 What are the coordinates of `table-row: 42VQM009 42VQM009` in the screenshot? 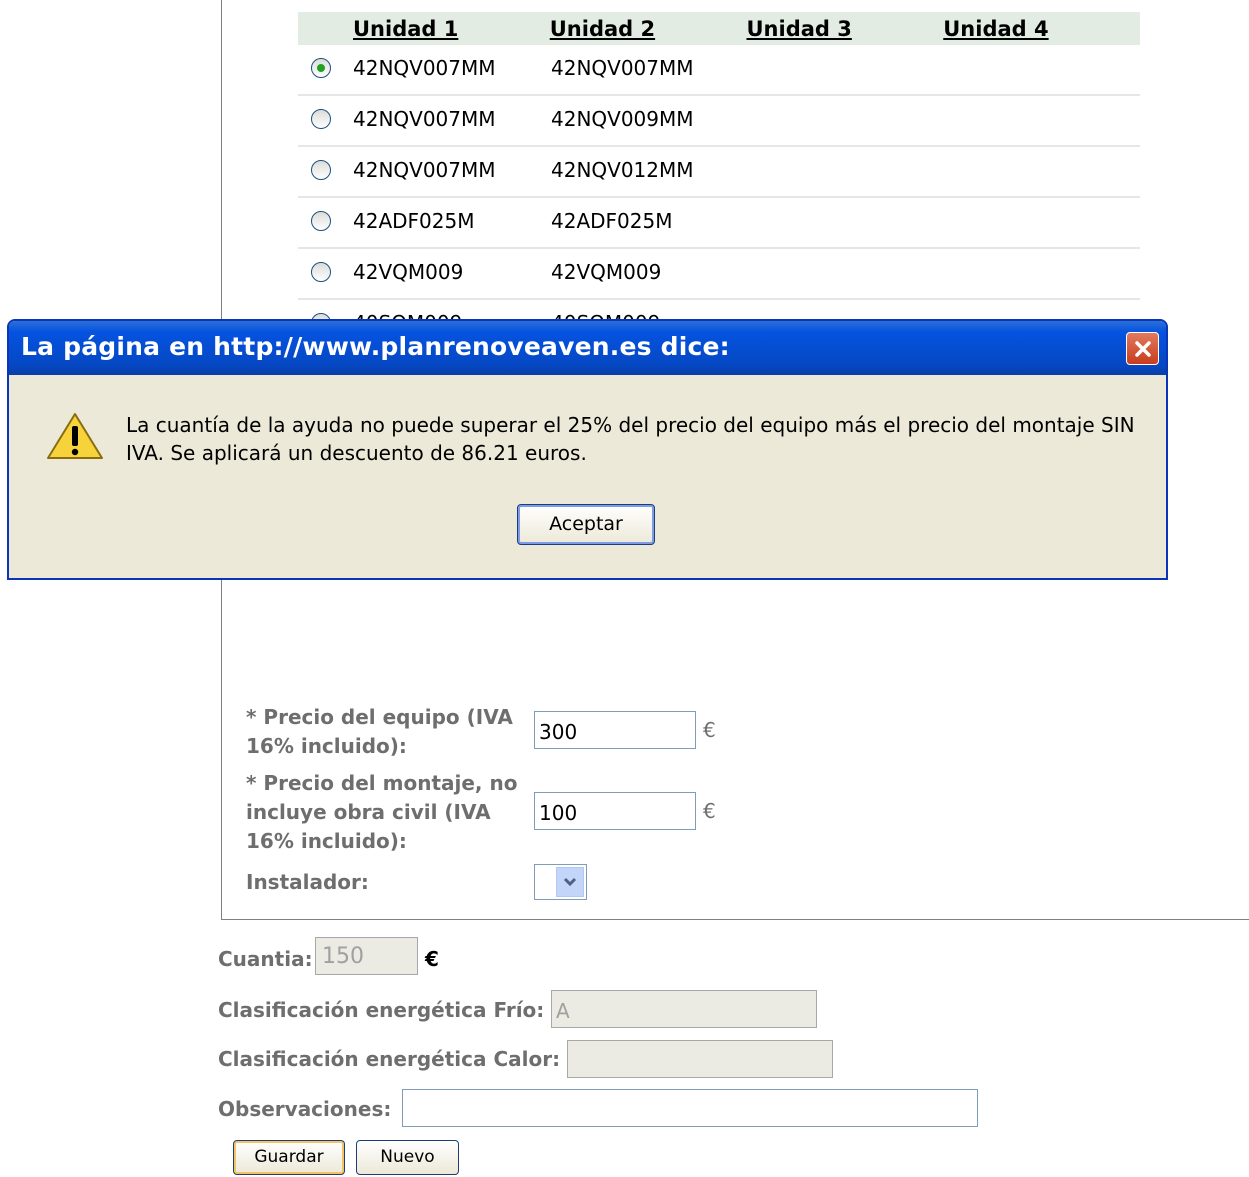 It's located at (719, 274).